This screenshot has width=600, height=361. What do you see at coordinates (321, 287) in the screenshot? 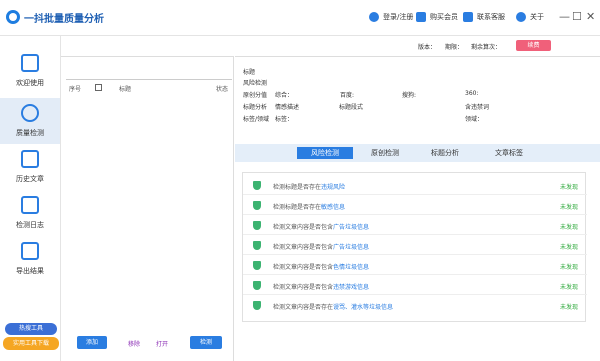
I see `result-text: 检测文章内容是否包含违禁游戏信息` at bounding box center [321, 287].